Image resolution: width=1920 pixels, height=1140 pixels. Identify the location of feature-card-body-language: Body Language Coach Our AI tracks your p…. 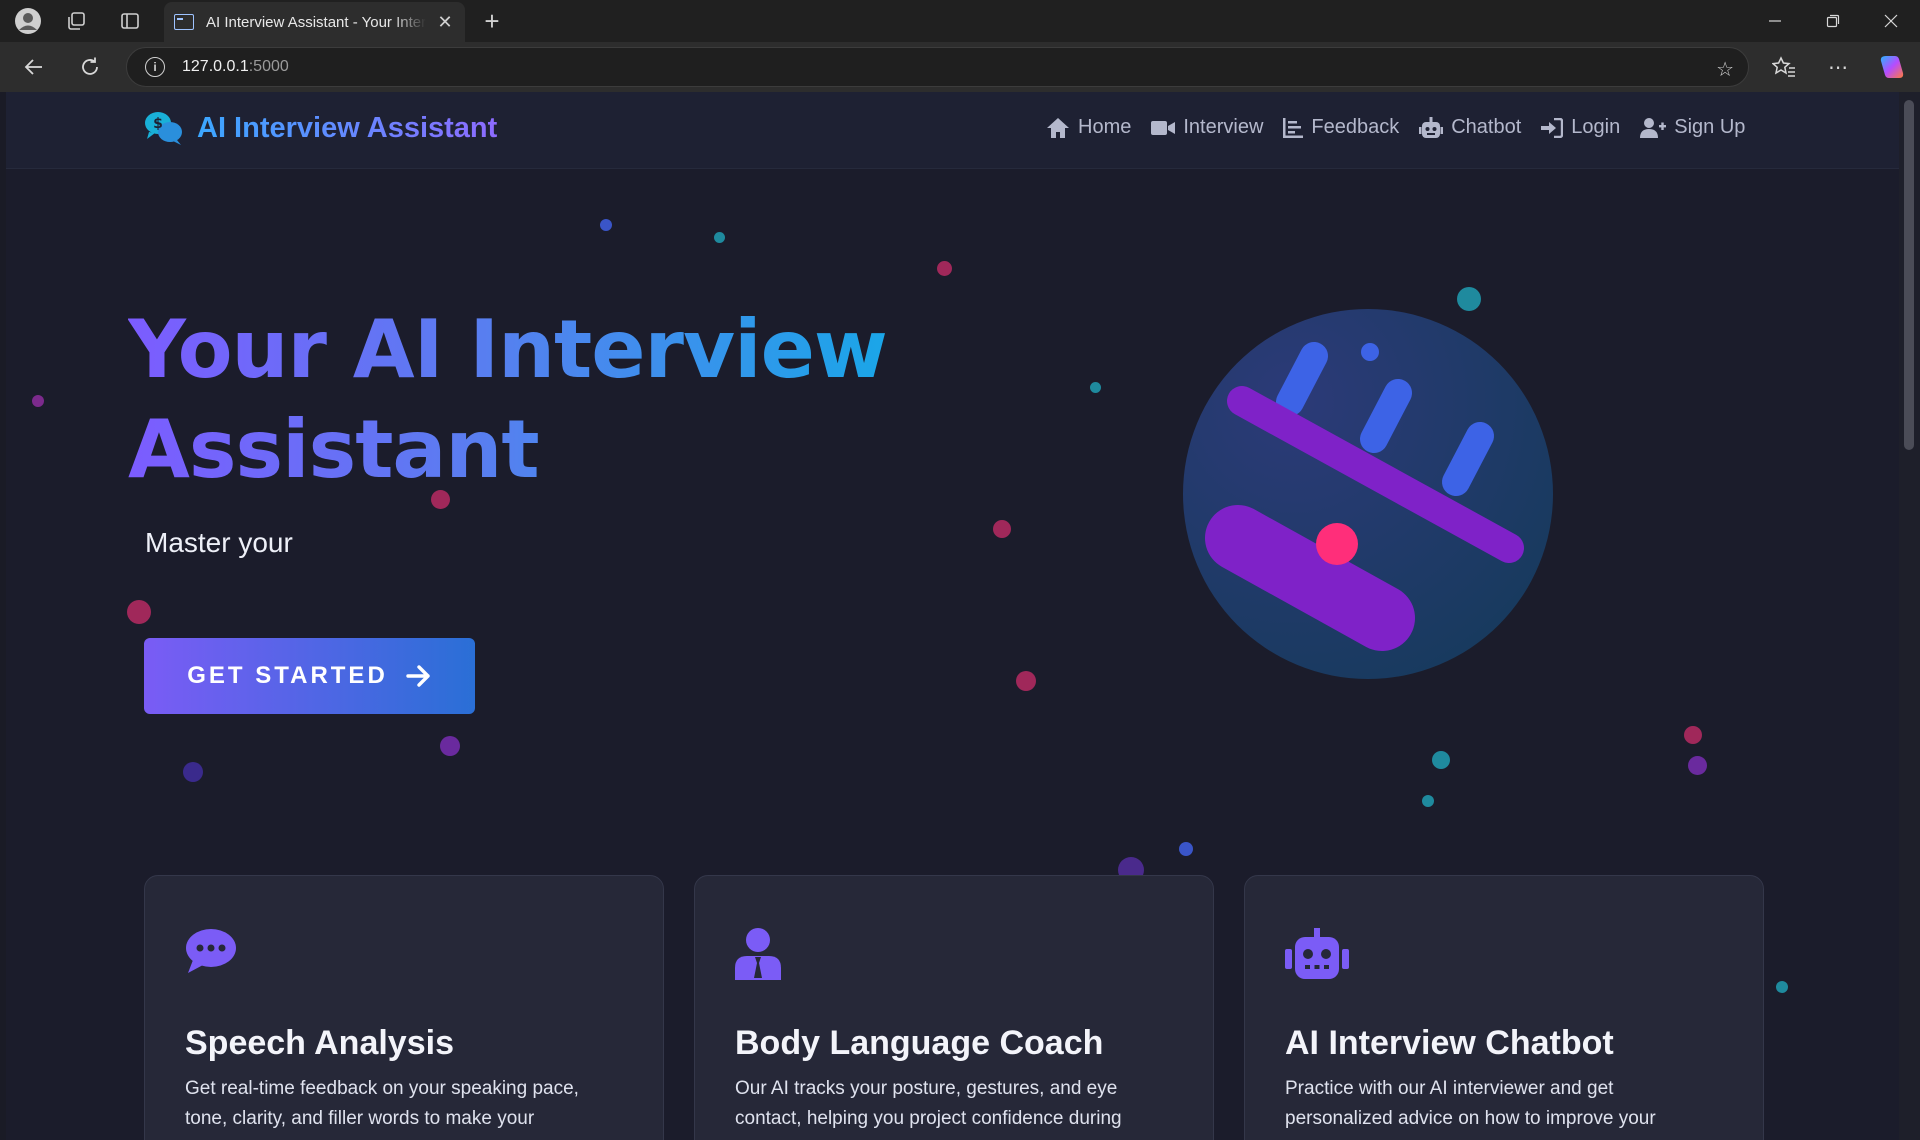
(954, 1007).